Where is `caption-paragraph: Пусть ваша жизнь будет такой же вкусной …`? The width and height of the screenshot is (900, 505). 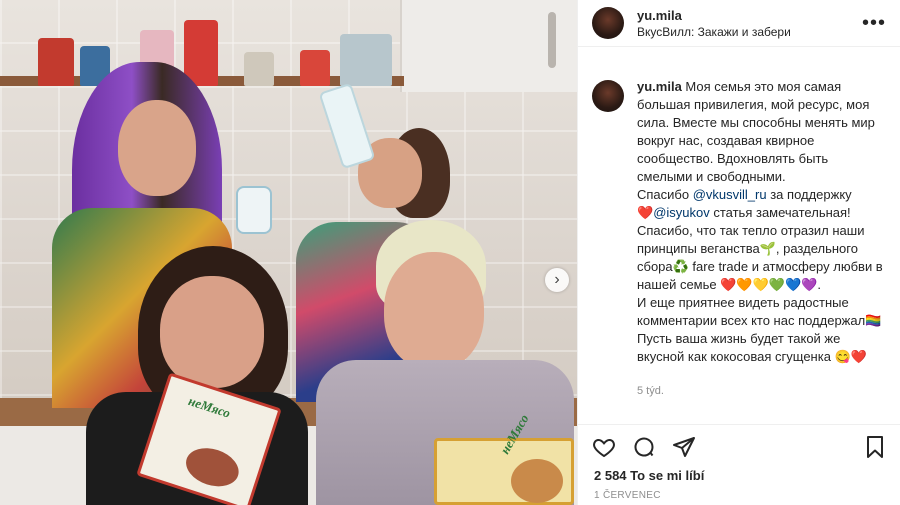
caption-paragraph: Пусть ваша жизнь будет такой же вкусной … is located at coordinates (752, 347).